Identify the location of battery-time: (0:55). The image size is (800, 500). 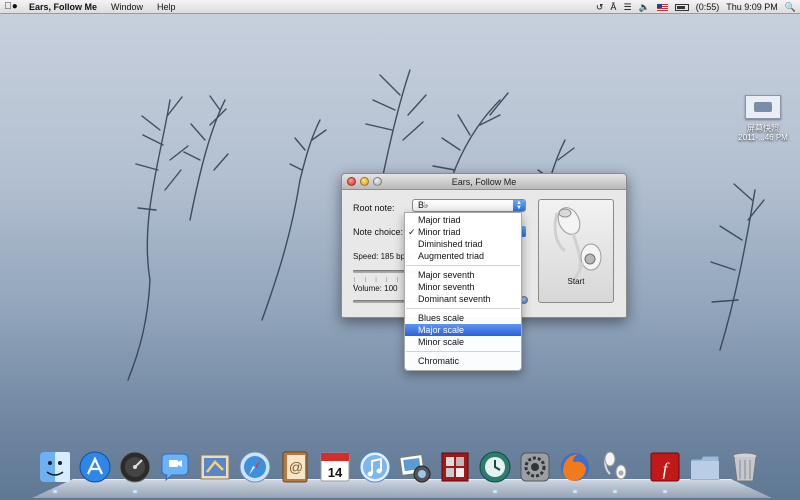
(708, 7).